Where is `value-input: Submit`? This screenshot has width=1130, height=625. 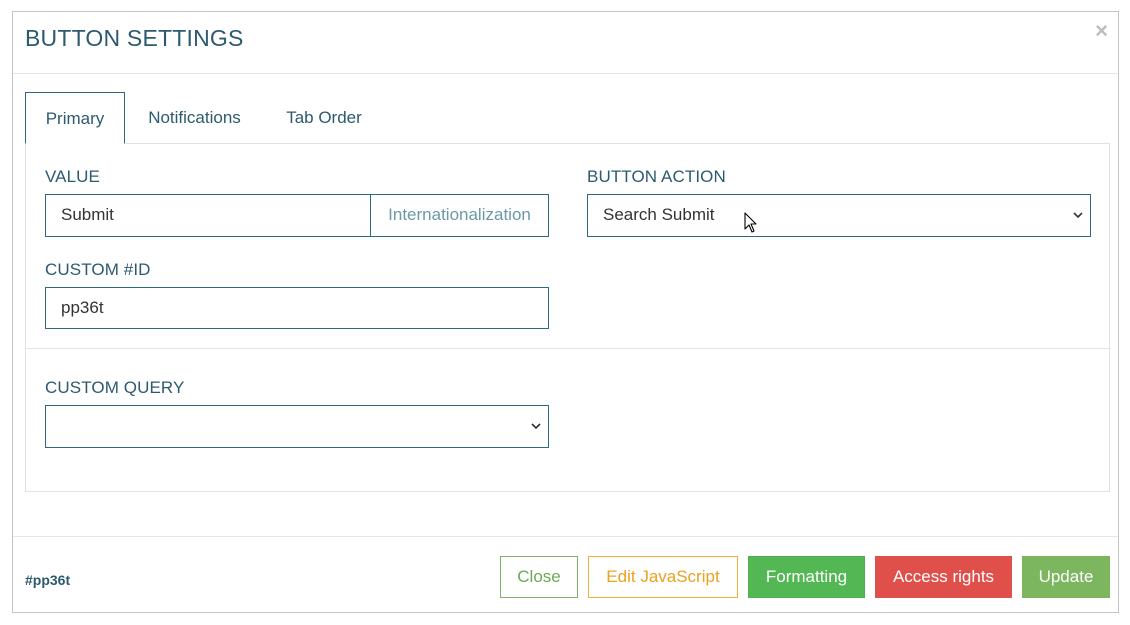
value-input: Submit is located at coordinates (208, 215).